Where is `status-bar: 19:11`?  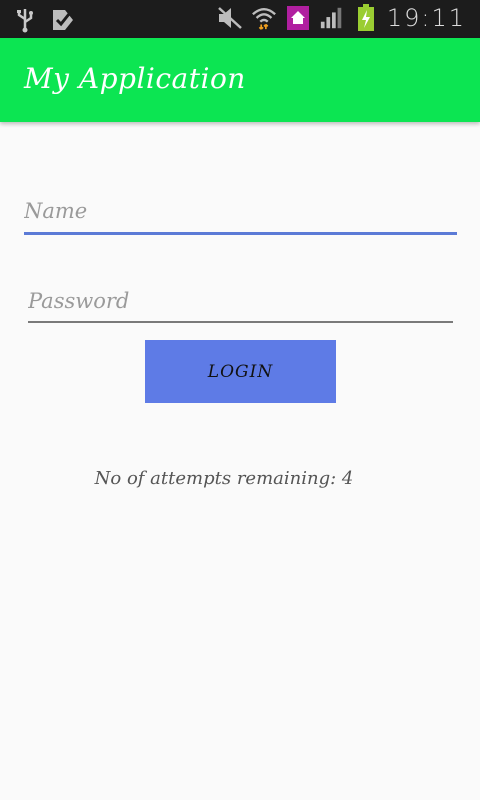 status-bar: 19:11 is located at coordinates (240, 19).